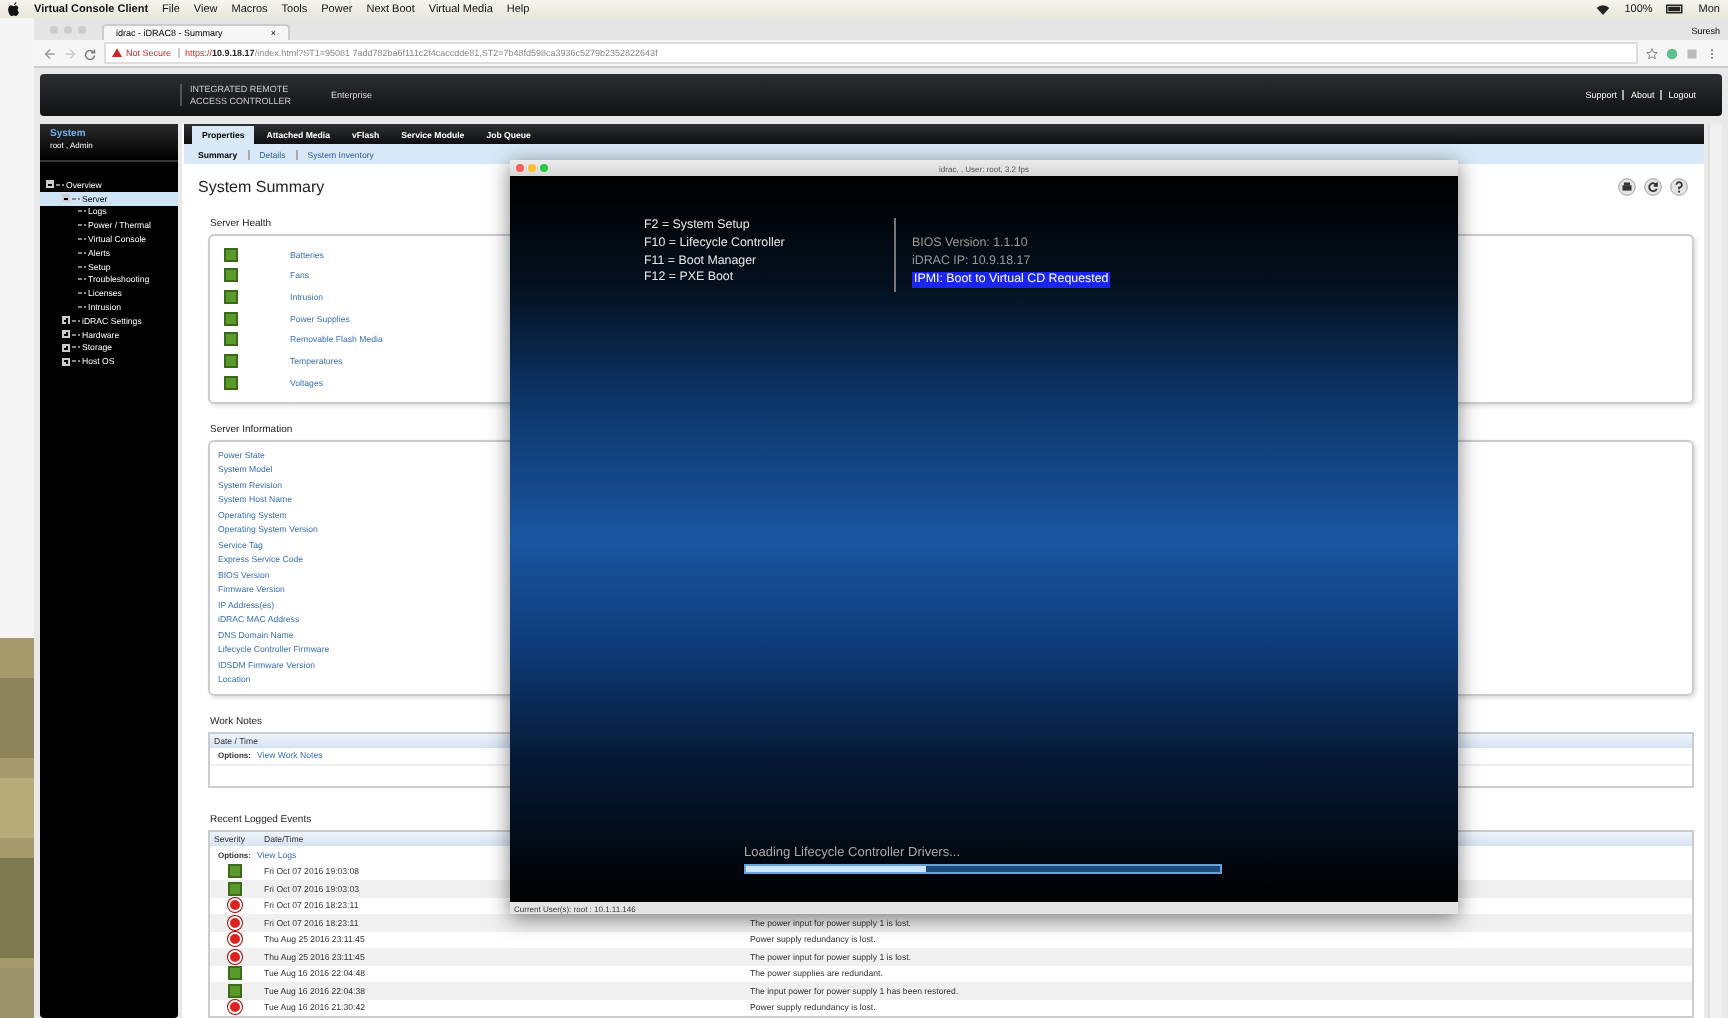 The image size is (1728, 1018). Describe the element at coordinates (1675, 9) in the screenshot. I see `battery-icon` at that location.